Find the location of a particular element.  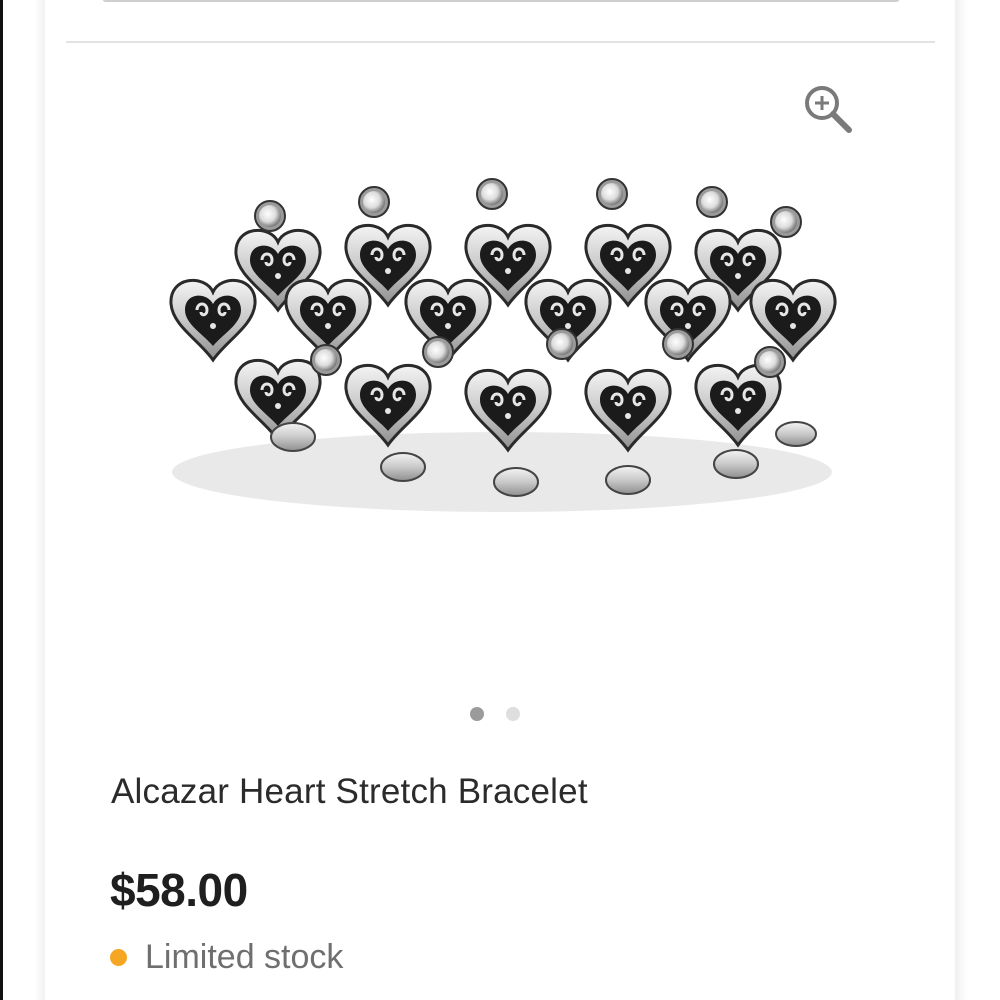

product-price: $58.00 is located at coordinates (179, 890).